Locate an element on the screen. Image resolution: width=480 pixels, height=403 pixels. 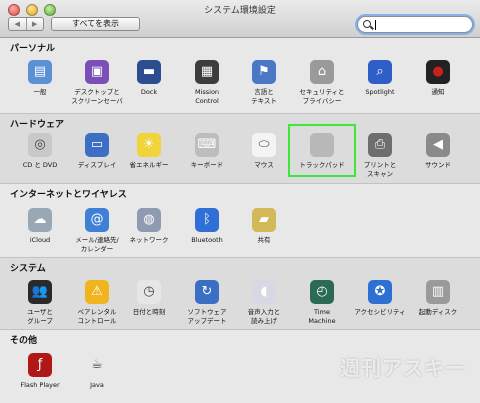
pref-label: トラックパッド is located at coordinates (322, 165).